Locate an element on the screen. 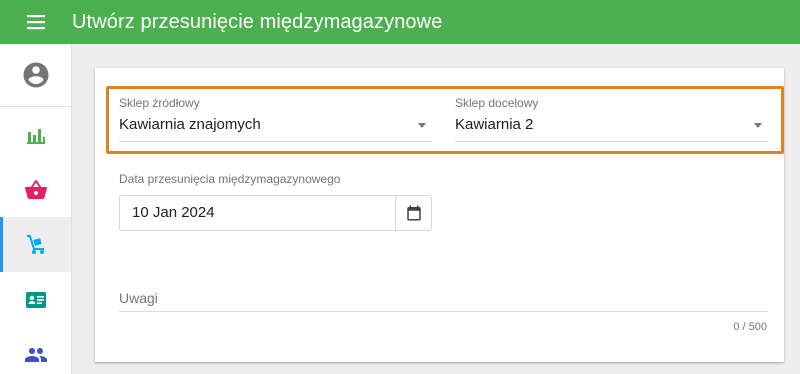  target-store-value: Kawiarnia 2 is located at coordinates (494, 124).